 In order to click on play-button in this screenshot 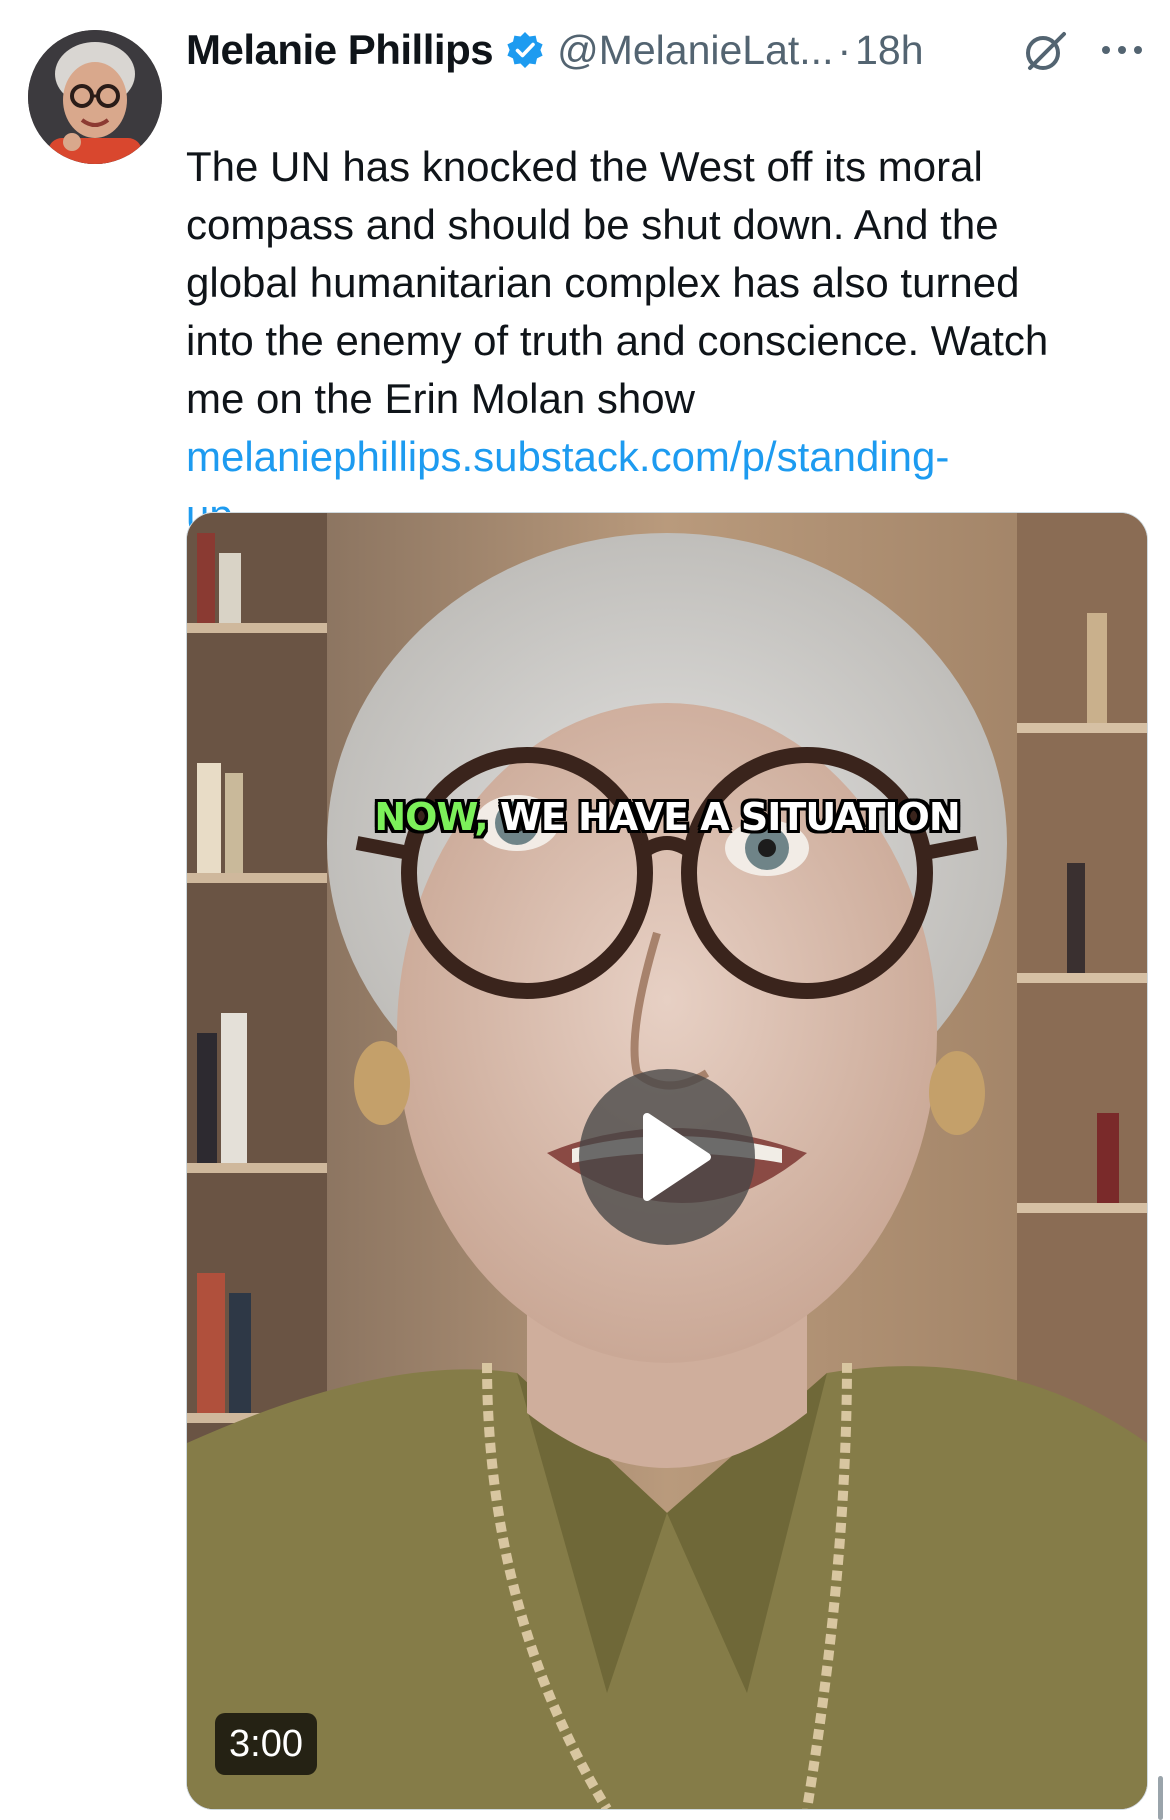, I will do `click(667, 1157)`.